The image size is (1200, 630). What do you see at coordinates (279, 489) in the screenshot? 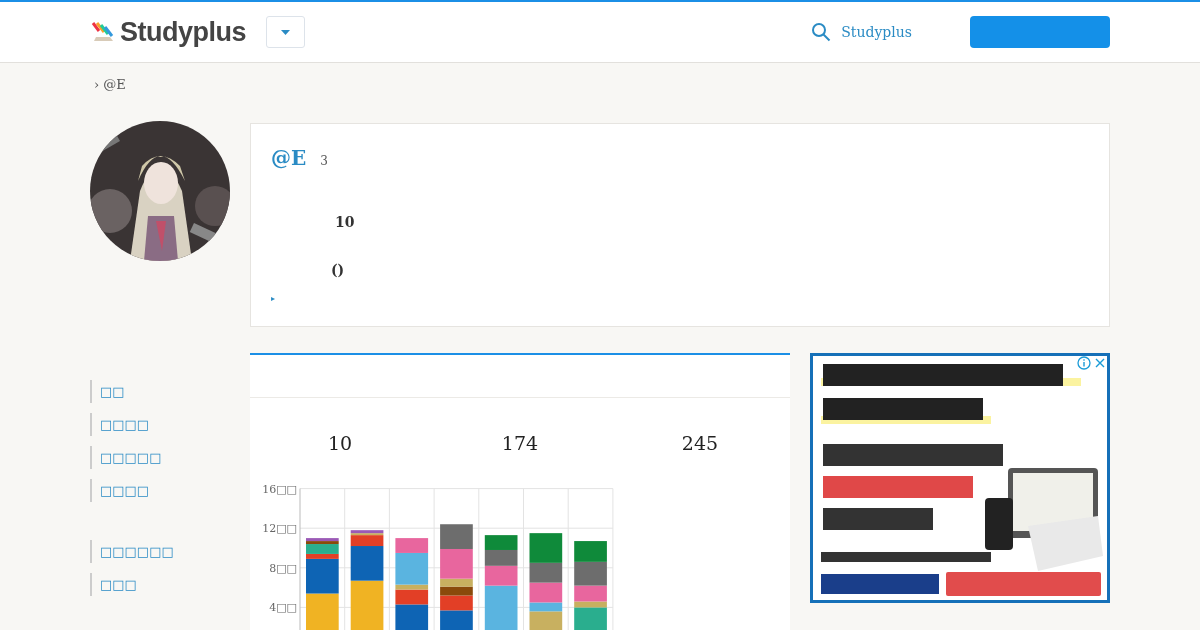
I see `axis-tick-label: 16□□` at bounding box center [279, 489].